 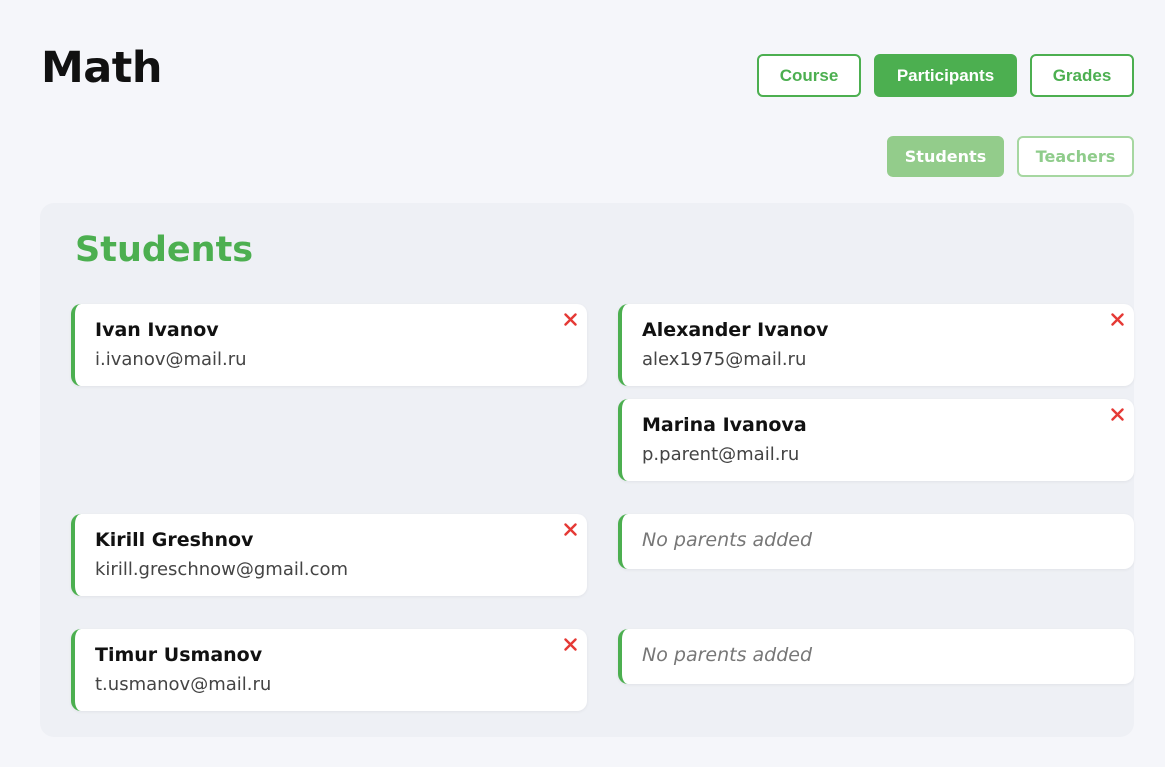 I want to click on student-email: i.ivanov@mail.ru, so click(x=171, y=359).